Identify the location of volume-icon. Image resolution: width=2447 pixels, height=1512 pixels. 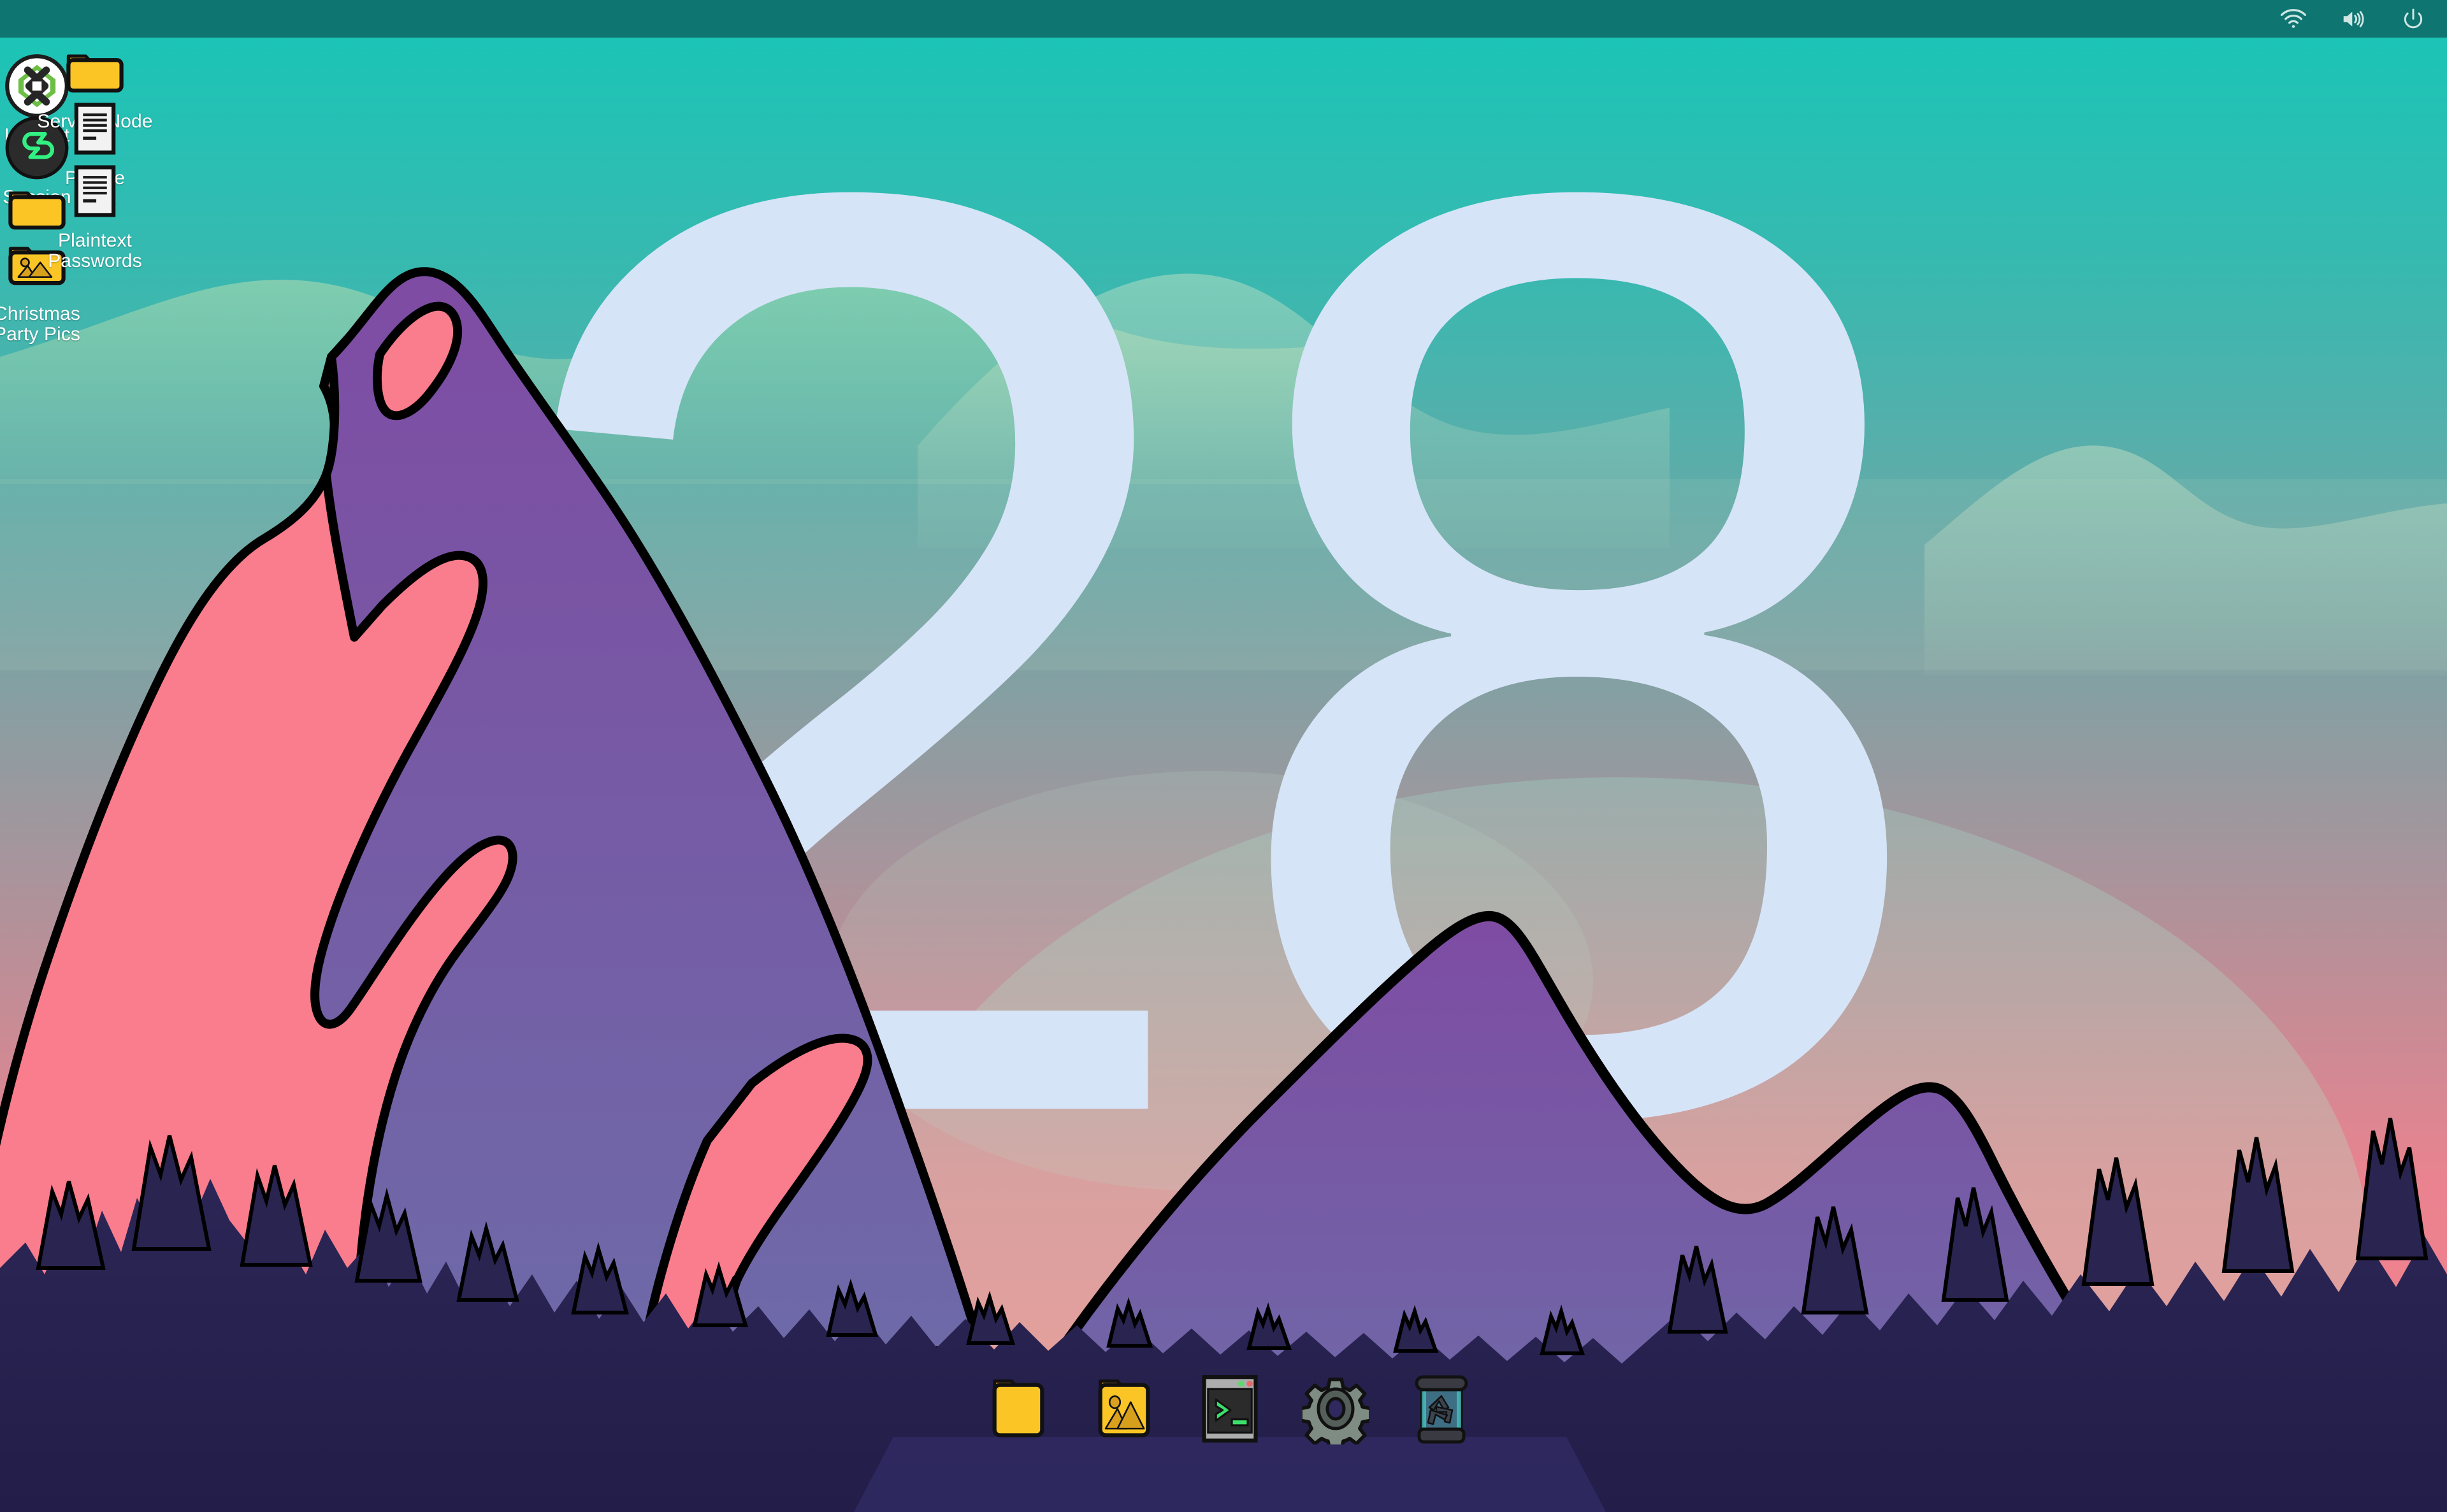
(2353, 19).